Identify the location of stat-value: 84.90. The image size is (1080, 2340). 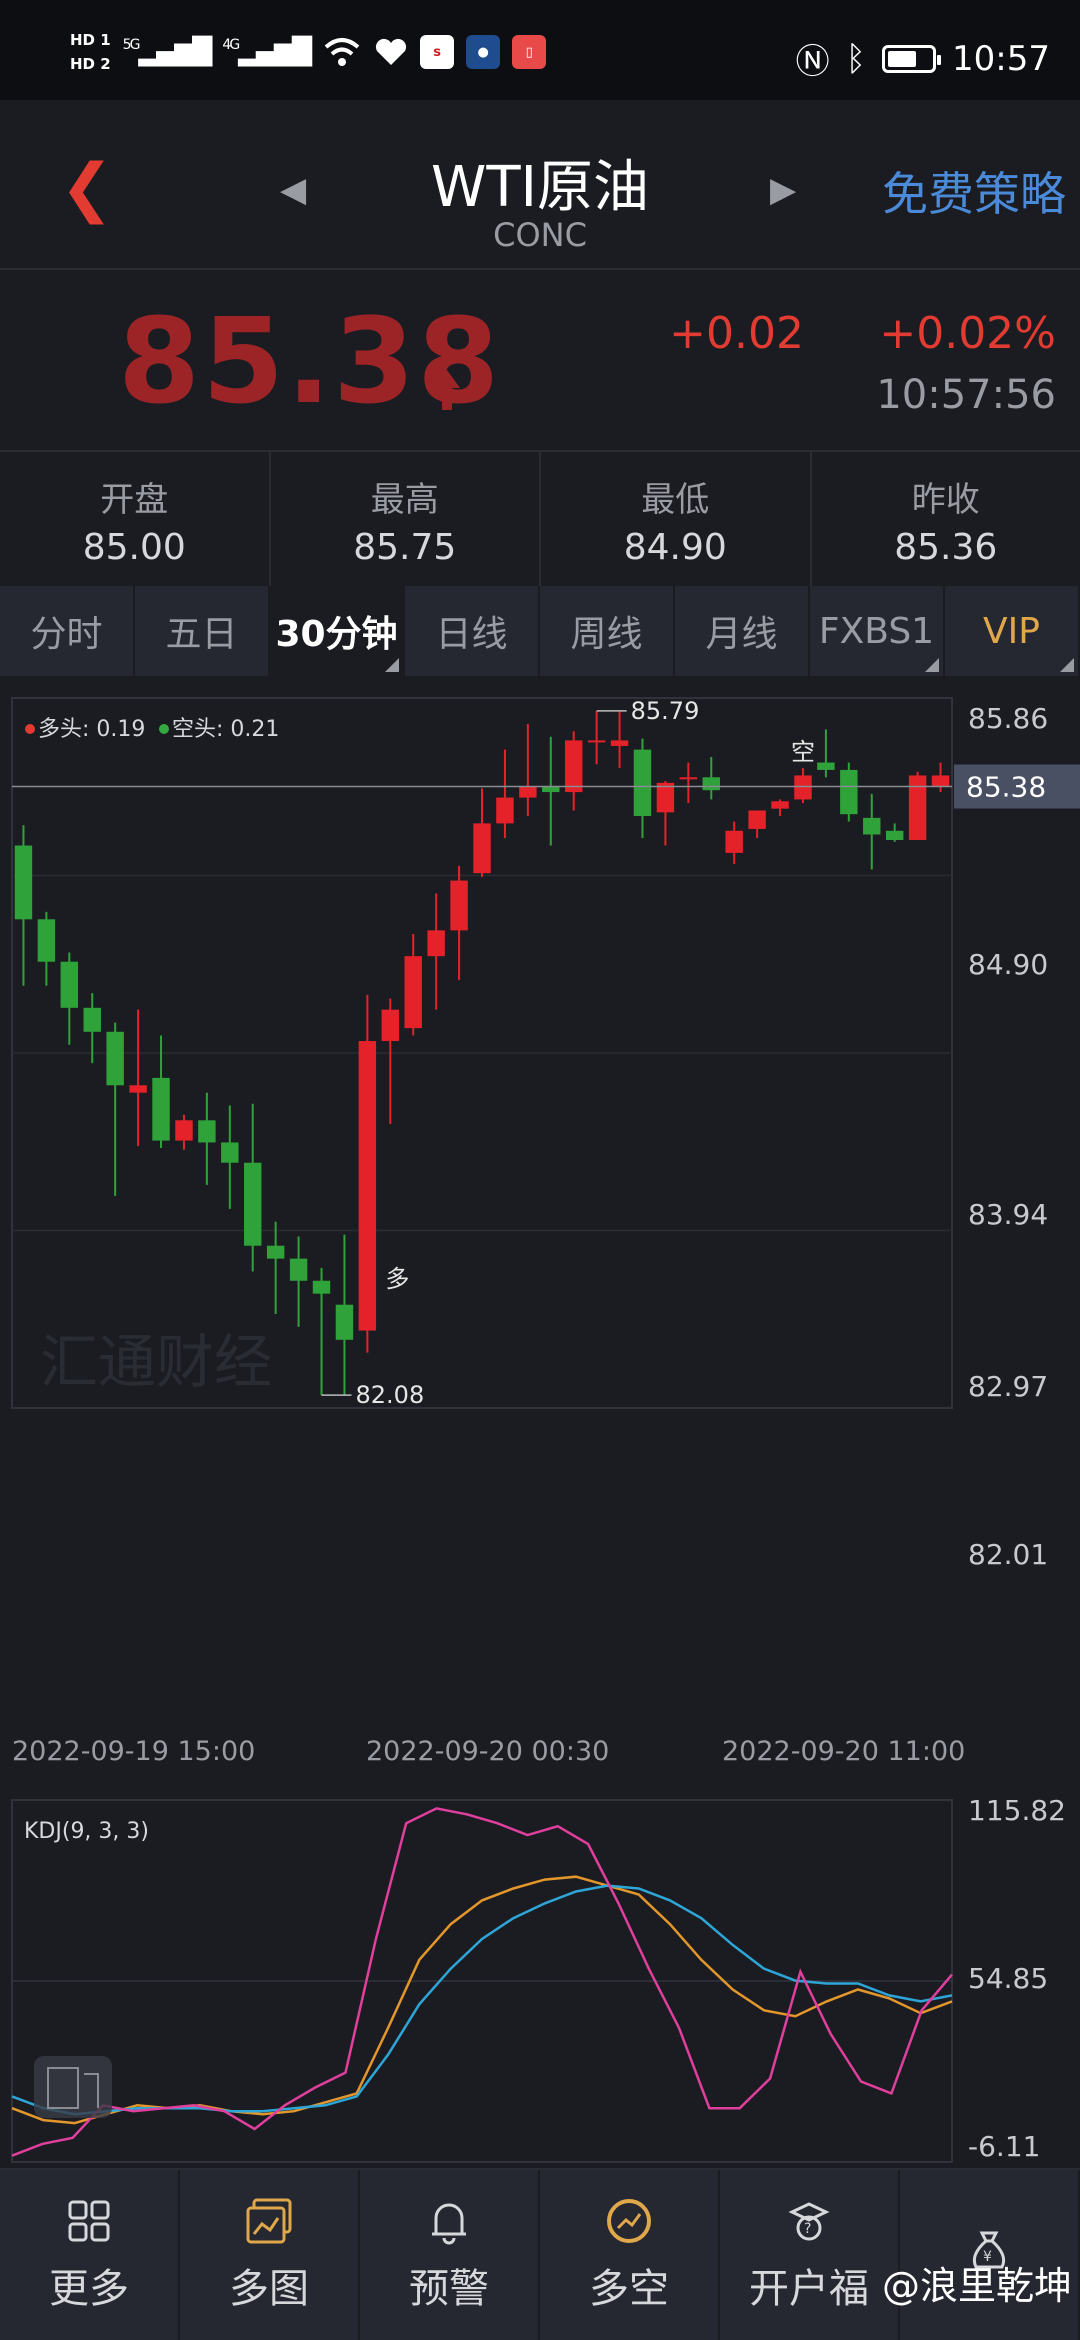
(675, 547).